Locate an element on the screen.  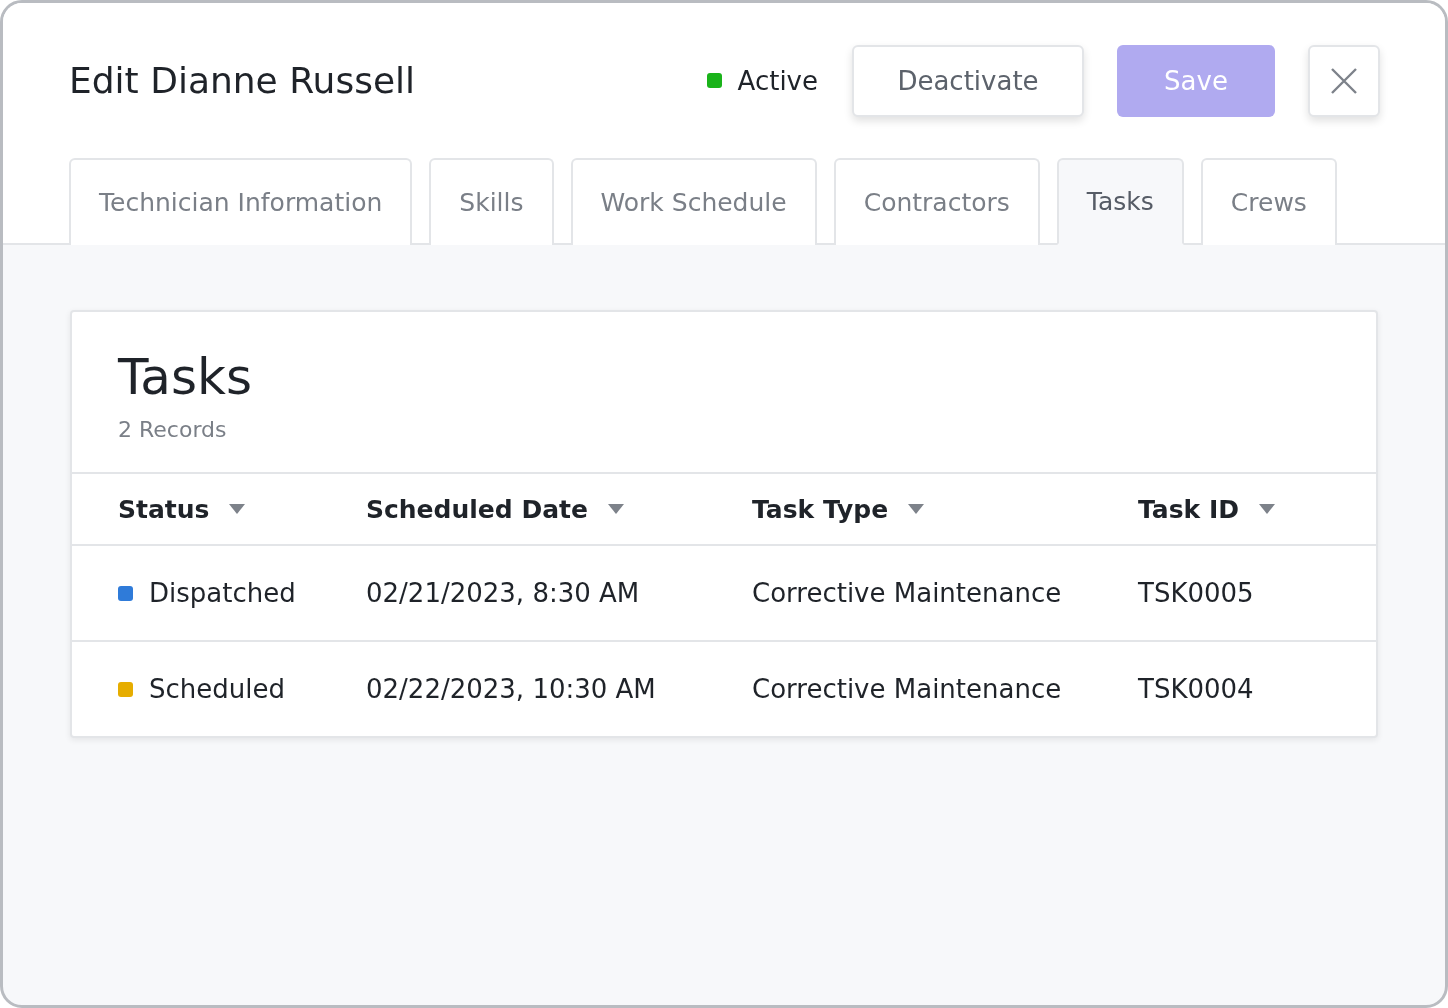
column-header: Scheduled Date is located at coordinates (495, 509).